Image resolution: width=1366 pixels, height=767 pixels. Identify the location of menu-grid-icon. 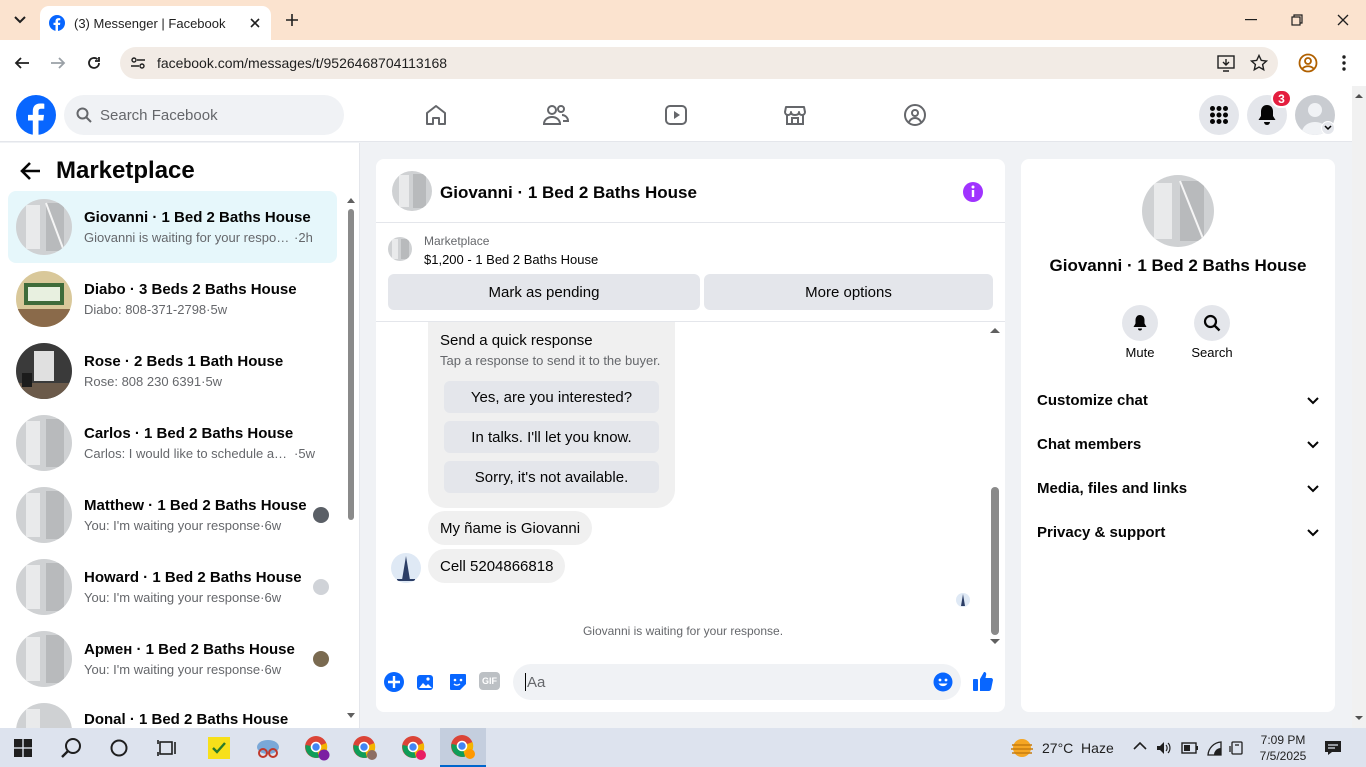
(1219, 115).